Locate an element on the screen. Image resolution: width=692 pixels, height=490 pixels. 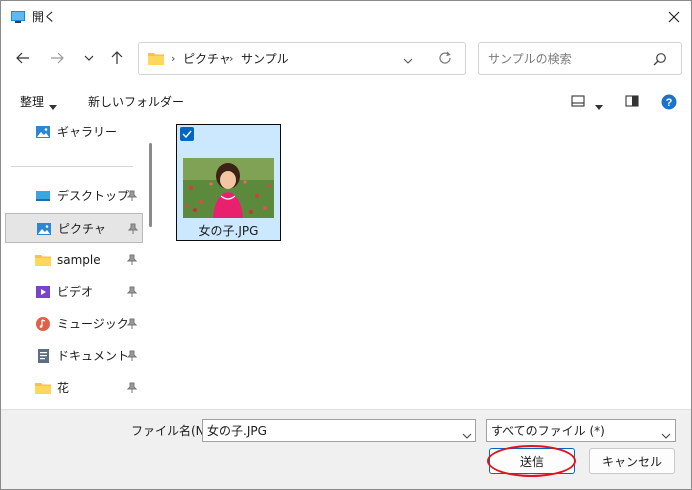
command-toolbar: 整理 新しいフォルダー ? is located at coordinates (346, 102).